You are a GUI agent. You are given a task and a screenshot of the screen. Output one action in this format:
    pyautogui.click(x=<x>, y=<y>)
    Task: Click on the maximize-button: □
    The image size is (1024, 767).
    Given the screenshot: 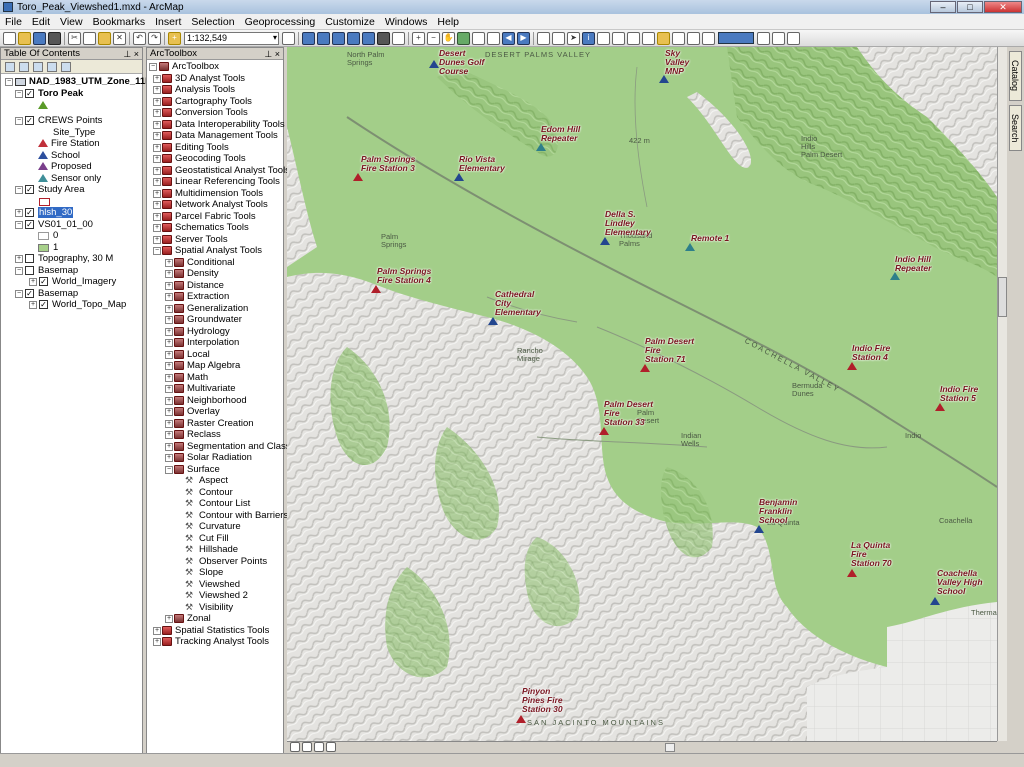 What is the action you would take?
    pyautogui.click(x=970, y=7)
    